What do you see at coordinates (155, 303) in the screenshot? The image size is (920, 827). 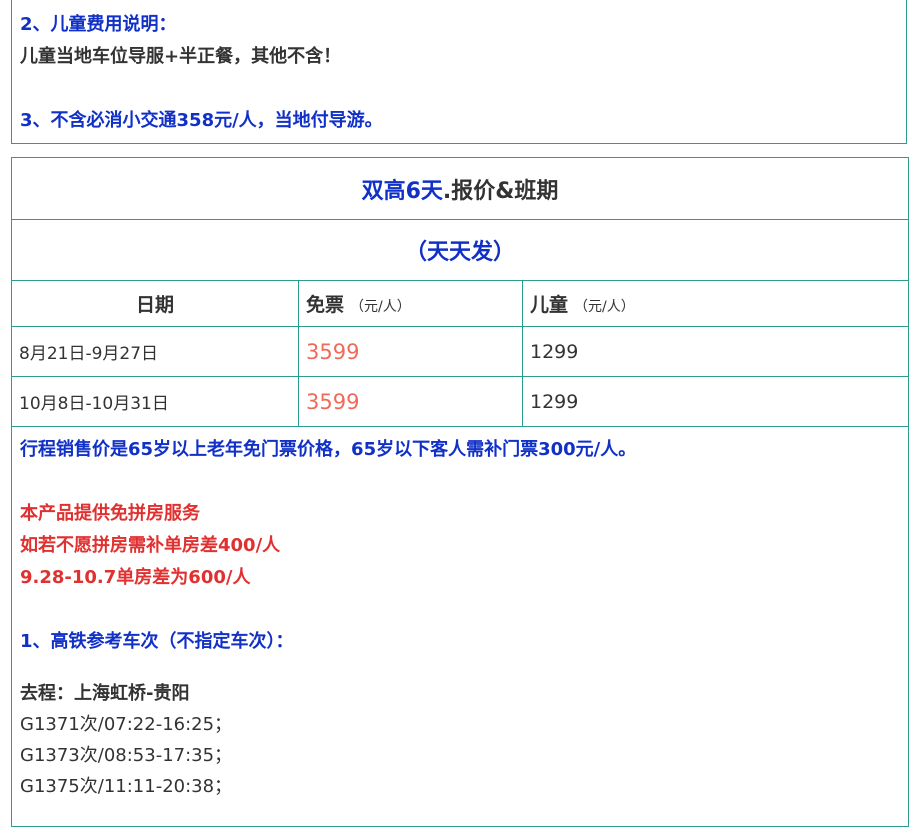 I see `header-date: 日期` at bounding box center [155, 303].